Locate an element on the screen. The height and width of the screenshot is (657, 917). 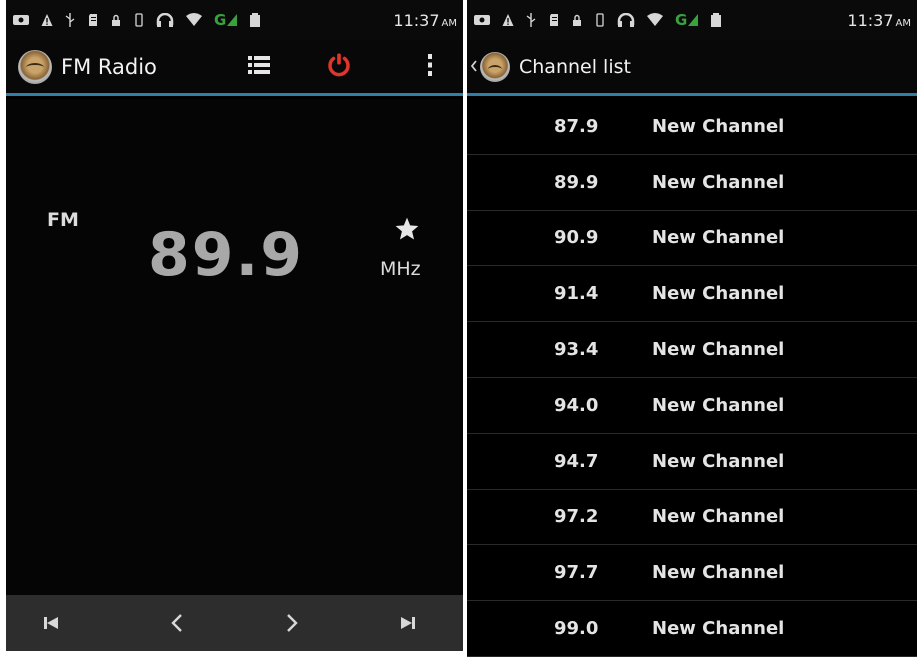
back-chevron-icon is located at coordinates (474, 66).